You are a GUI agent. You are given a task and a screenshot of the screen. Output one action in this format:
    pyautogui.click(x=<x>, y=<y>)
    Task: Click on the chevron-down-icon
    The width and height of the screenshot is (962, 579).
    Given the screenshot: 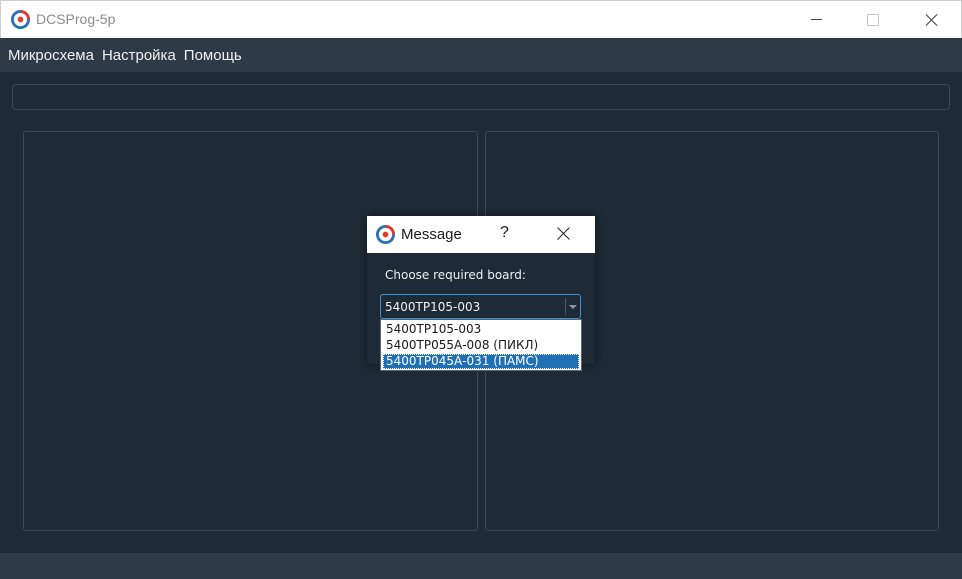 What is the action you would take?
    pyautogui.click(x=573, y=307)
    